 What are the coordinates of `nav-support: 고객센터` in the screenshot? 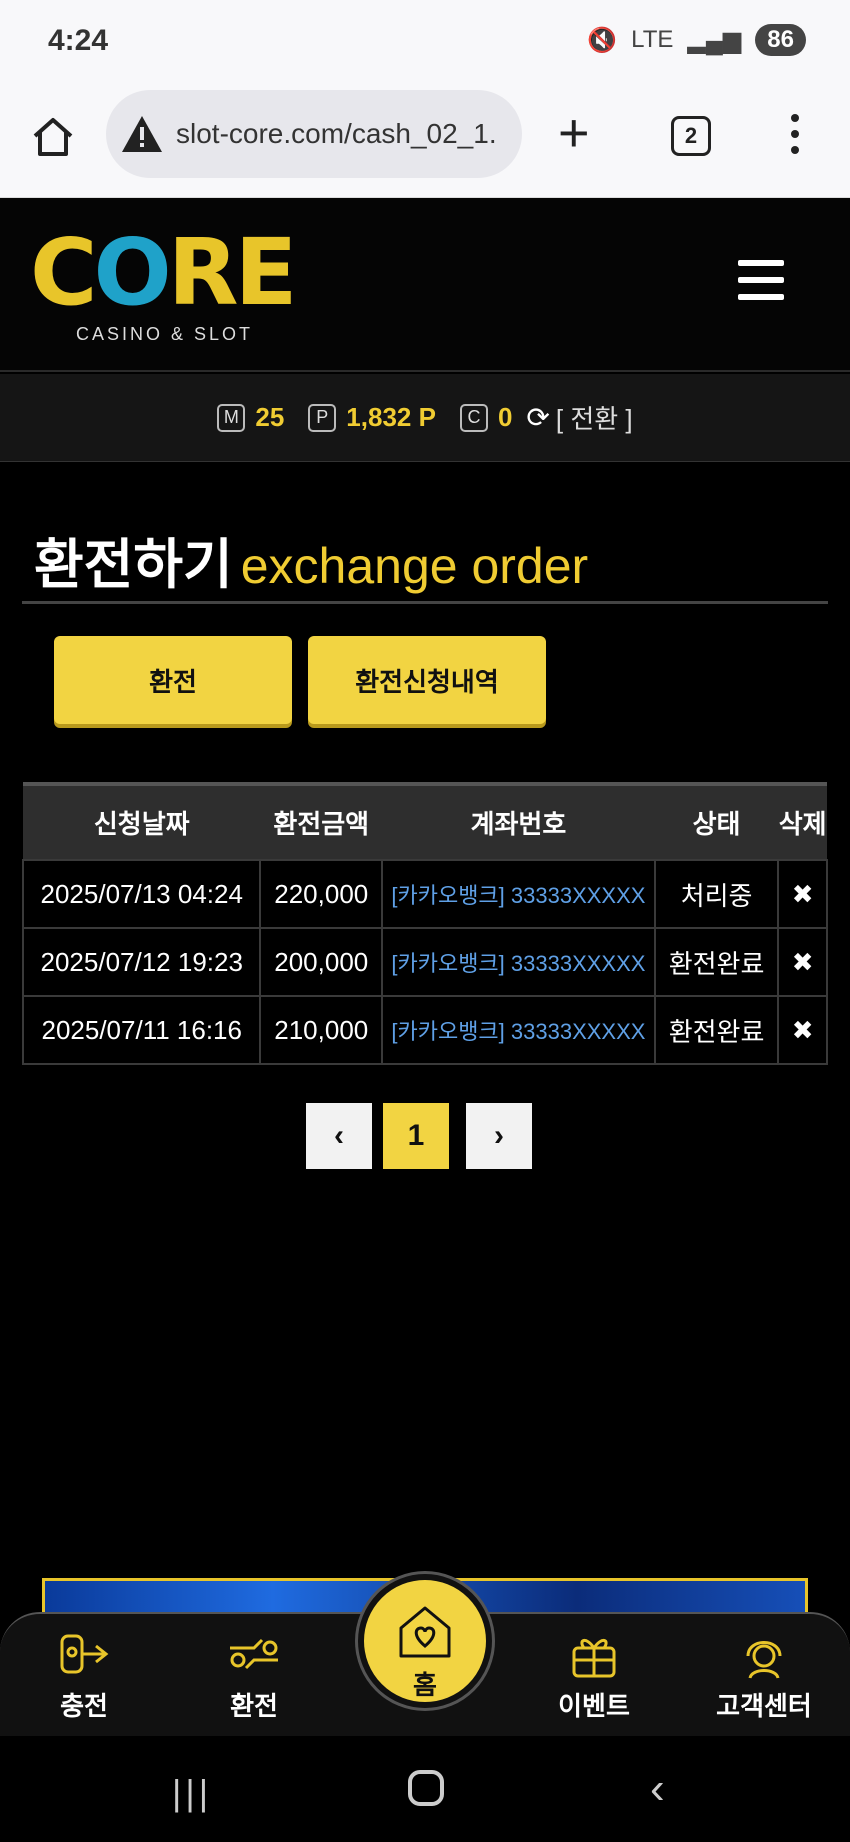 It's located at (764, 1678).